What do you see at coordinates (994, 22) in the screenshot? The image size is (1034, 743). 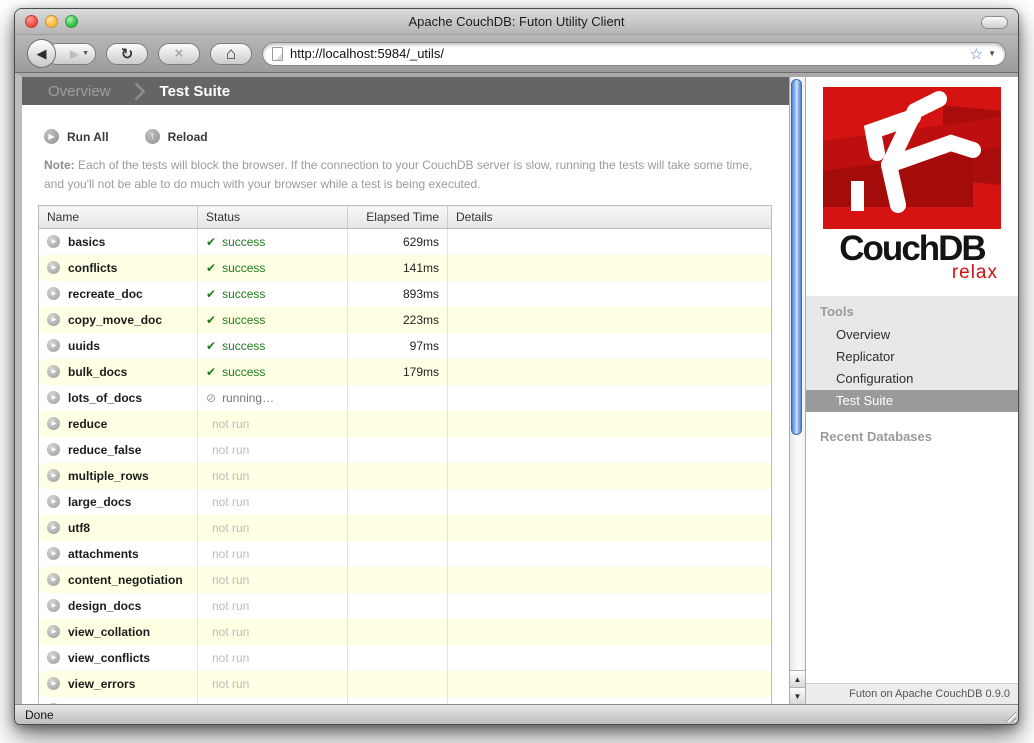 I see `toolbar-toggle-button` at bounding box center [994, 22].